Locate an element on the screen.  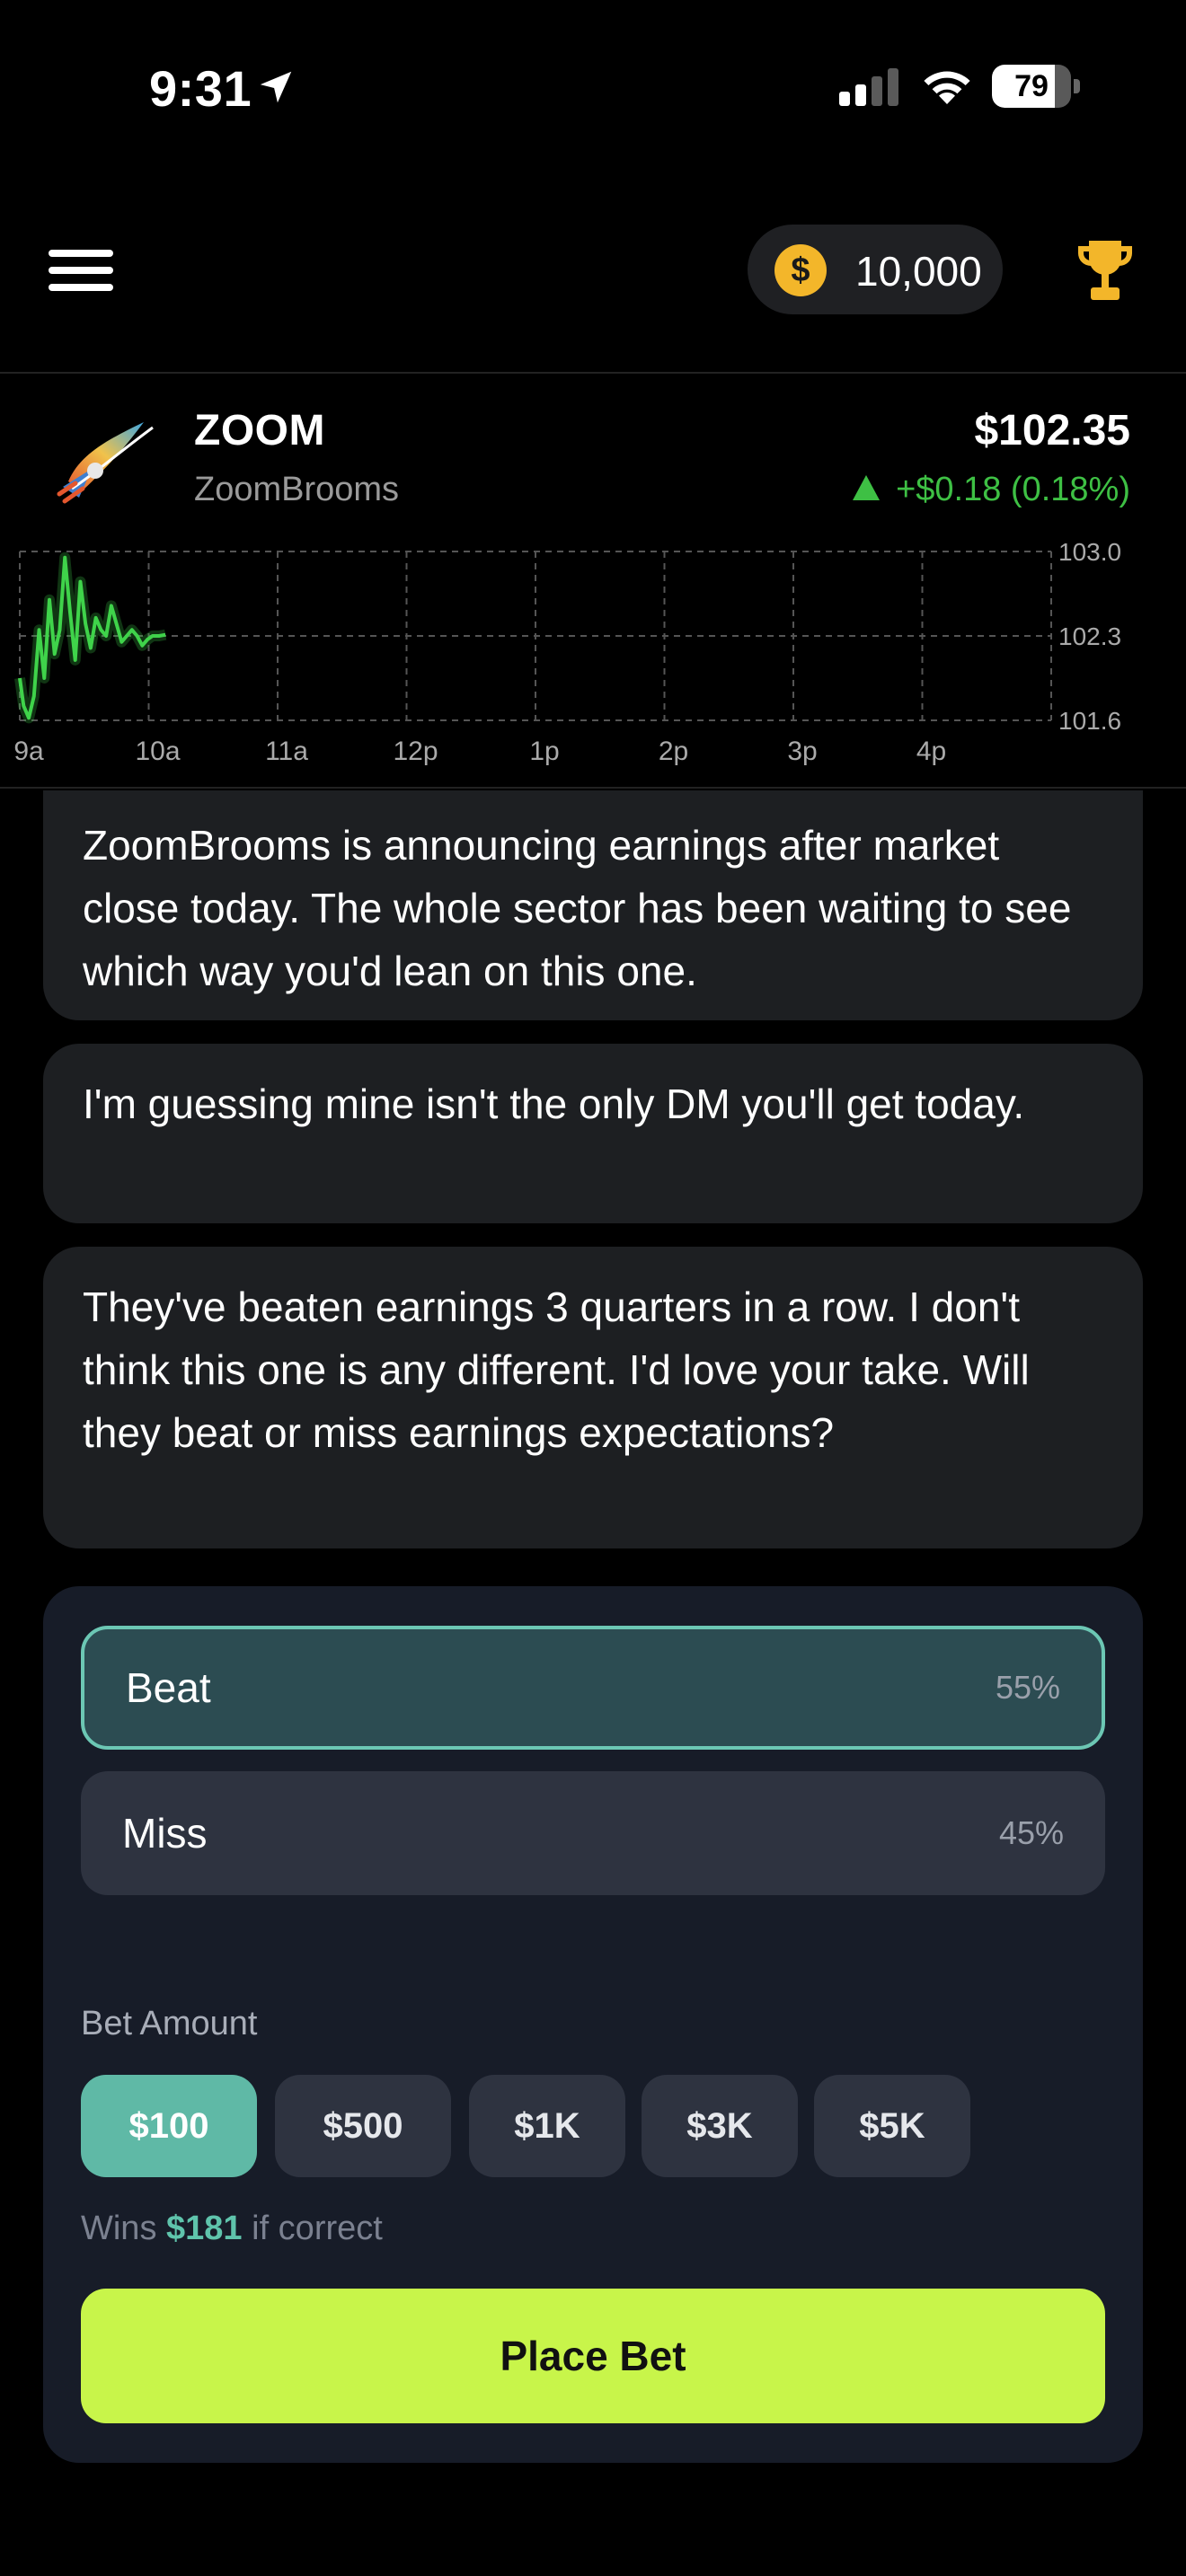
potential-winnings: Wins $181 if correct is located at coordinates (232, 2228).